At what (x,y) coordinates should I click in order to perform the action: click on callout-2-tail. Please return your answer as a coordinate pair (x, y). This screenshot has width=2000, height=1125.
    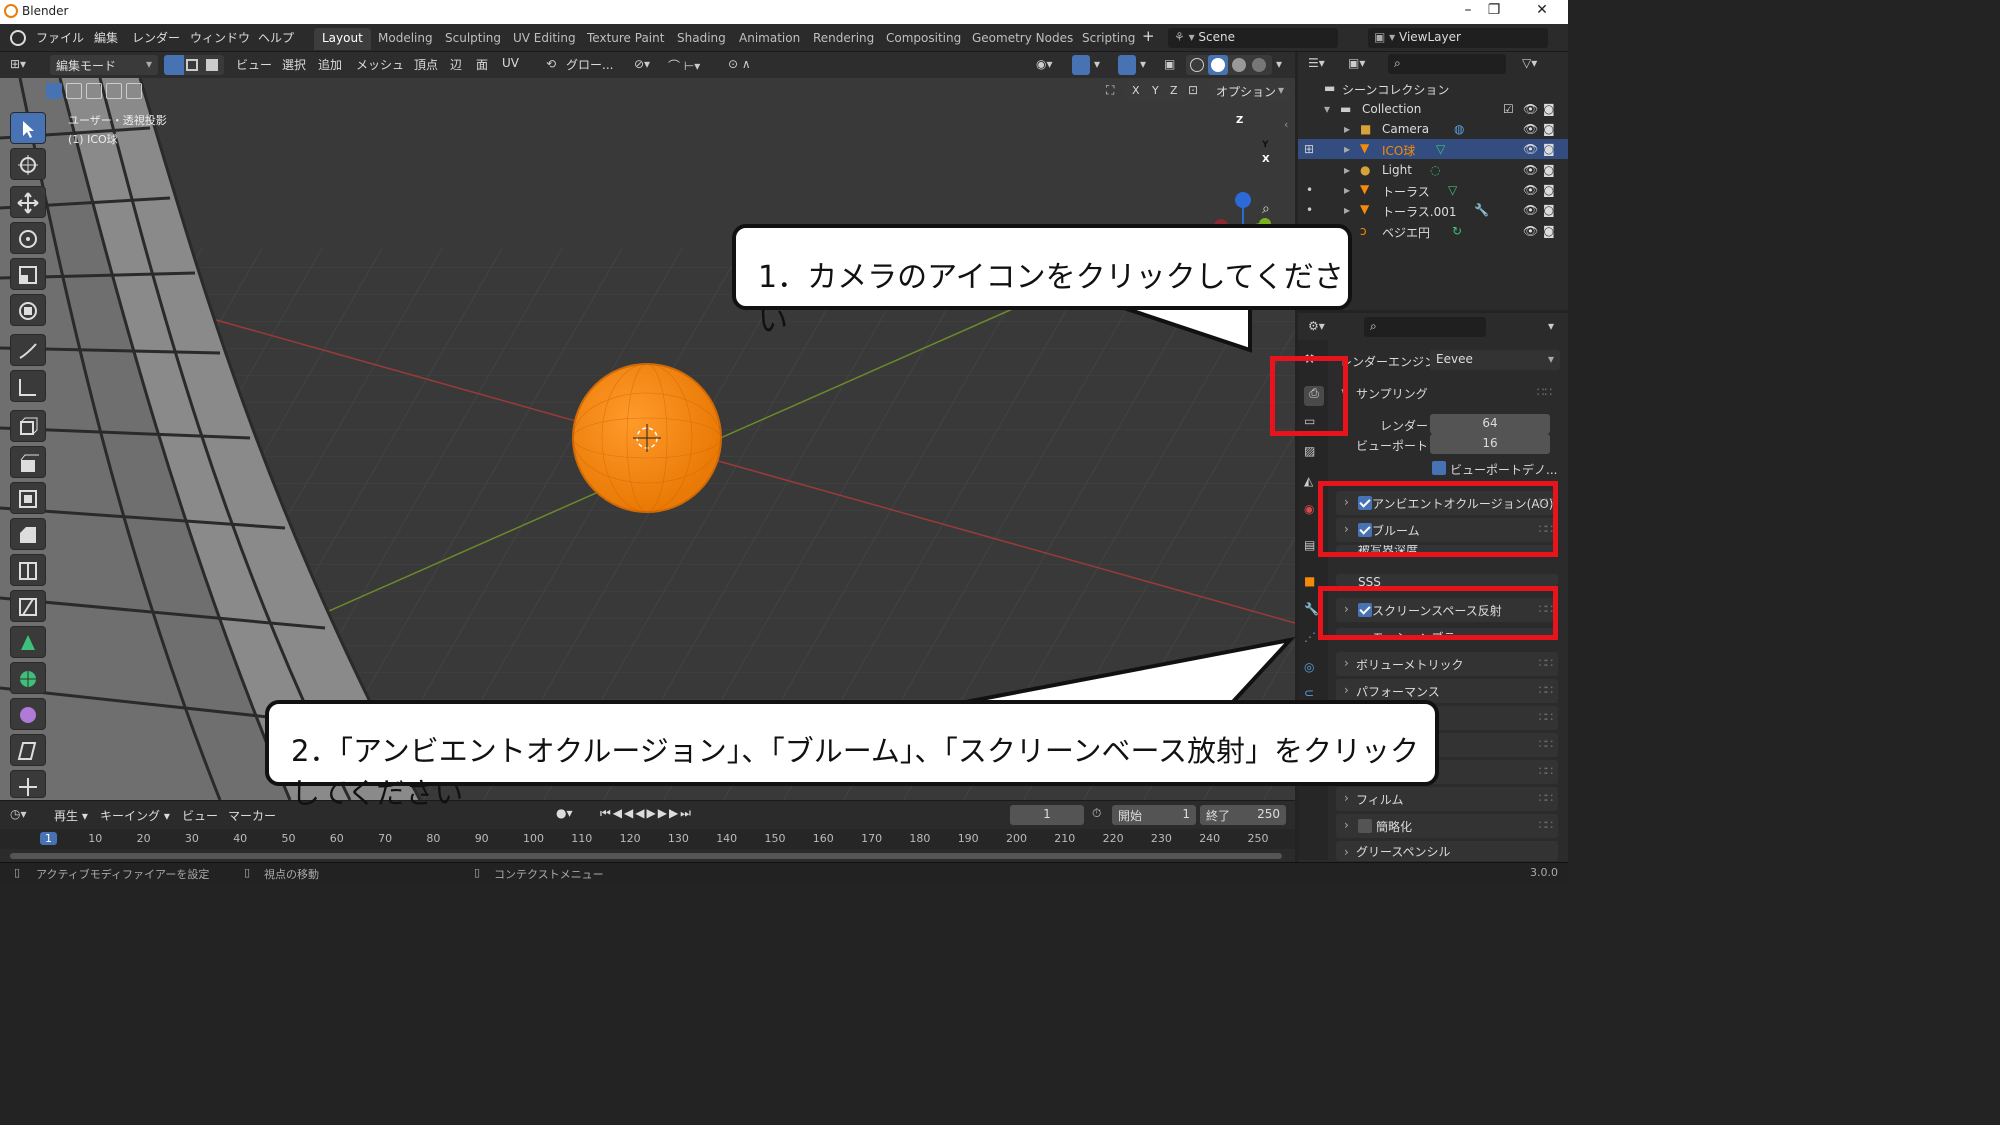
    Looking at the image, I should click on (1122, 671).